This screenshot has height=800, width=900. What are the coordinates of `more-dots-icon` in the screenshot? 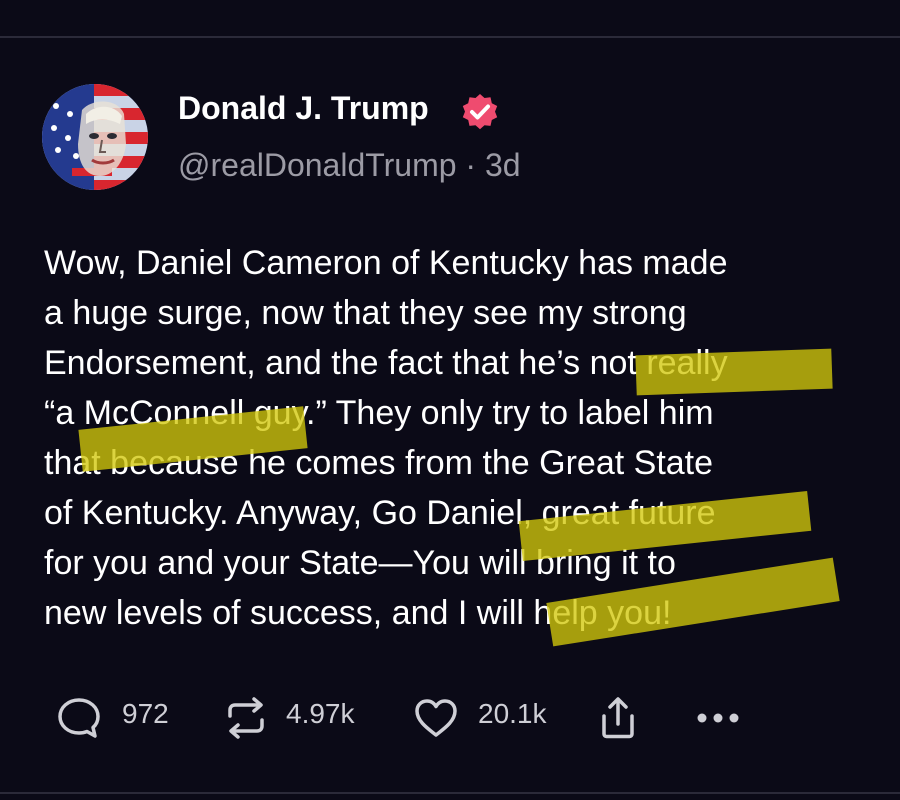 It's located at (718, 718).